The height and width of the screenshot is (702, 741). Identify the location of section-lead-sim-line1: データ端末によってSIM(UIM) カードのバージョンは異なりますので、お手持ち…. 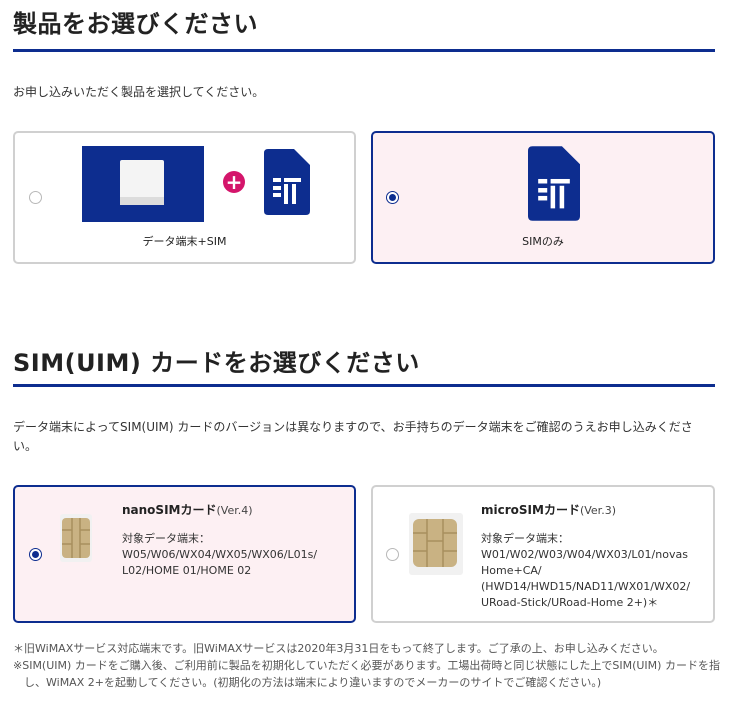
(353, 427).